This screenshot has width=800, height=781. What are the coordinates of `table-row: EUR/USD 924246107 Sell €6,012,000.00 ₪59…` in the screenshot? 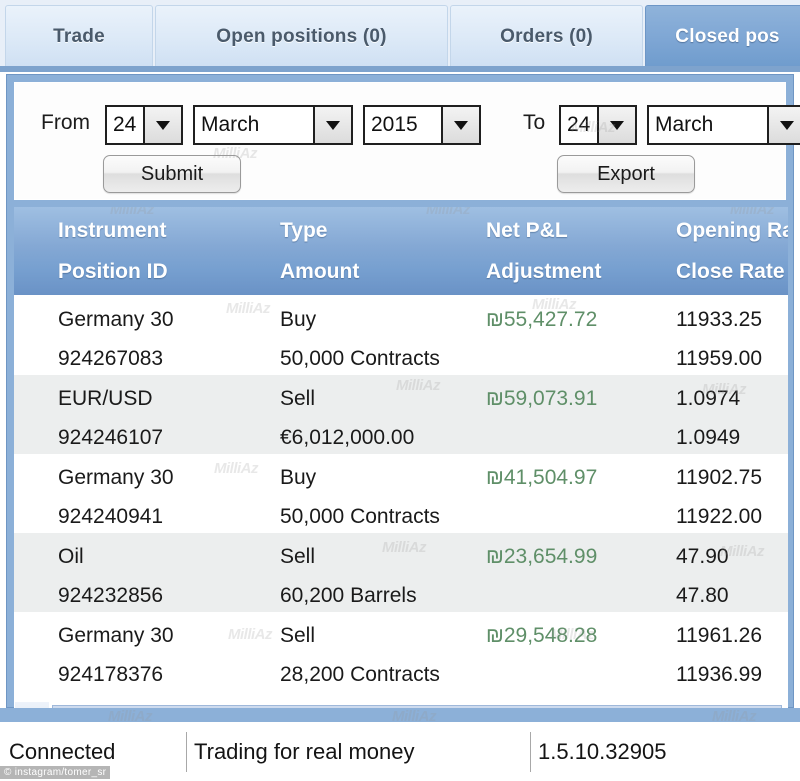 It's located at (401, 414).